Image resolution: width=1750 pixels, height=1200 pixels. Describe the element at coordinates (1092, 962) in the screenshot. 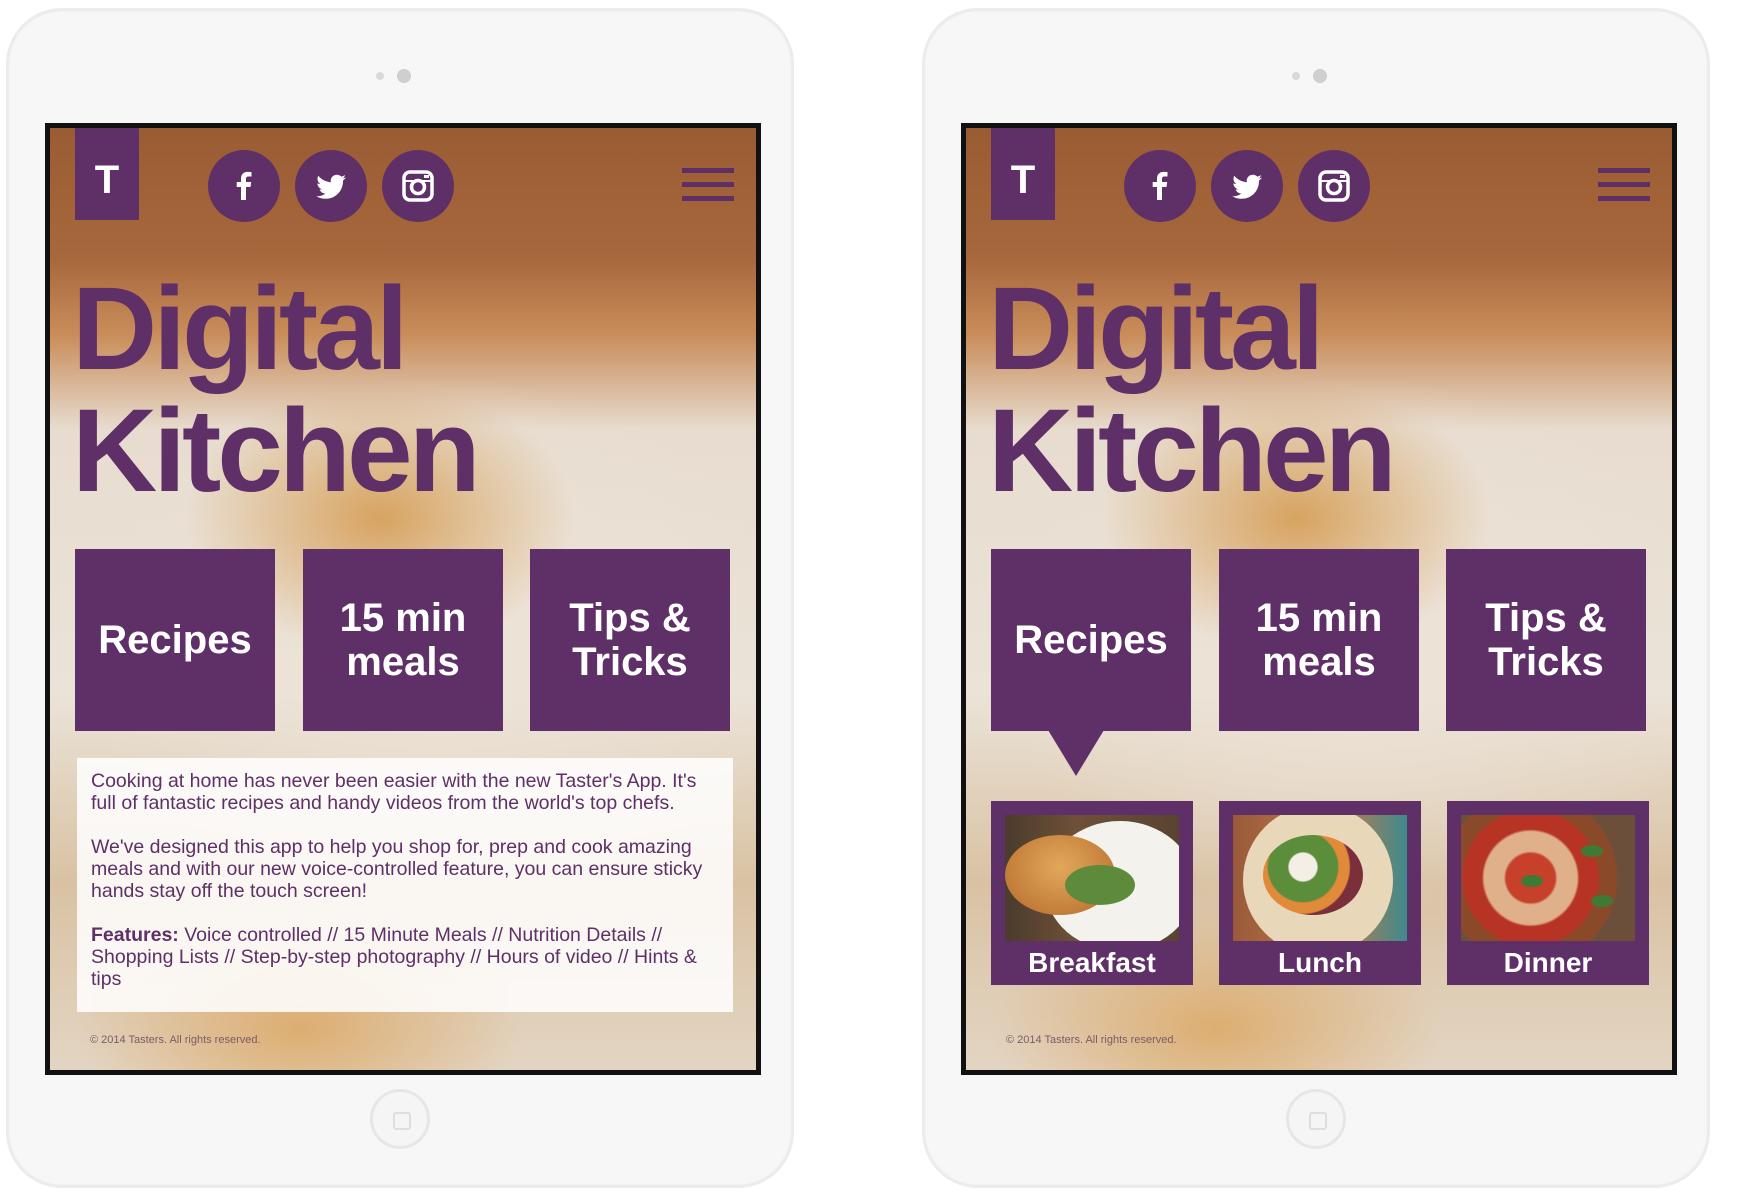

I see `breakfast-label: Breakfast` at that location.